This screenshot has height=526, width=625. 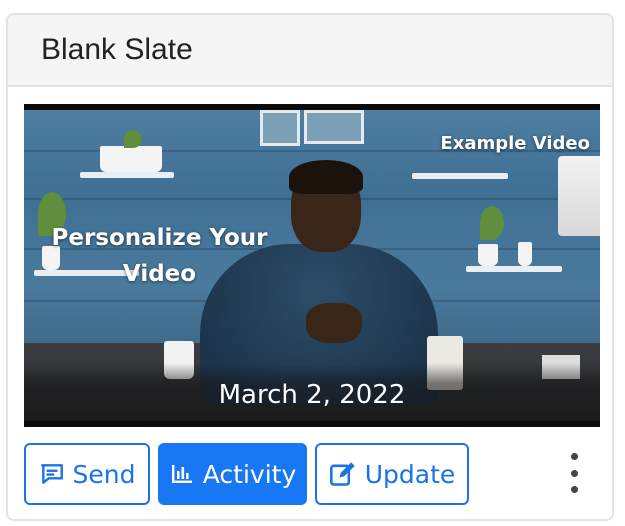 I want to click on video-overlay-label: Example Video, so click(x=515, y=143).